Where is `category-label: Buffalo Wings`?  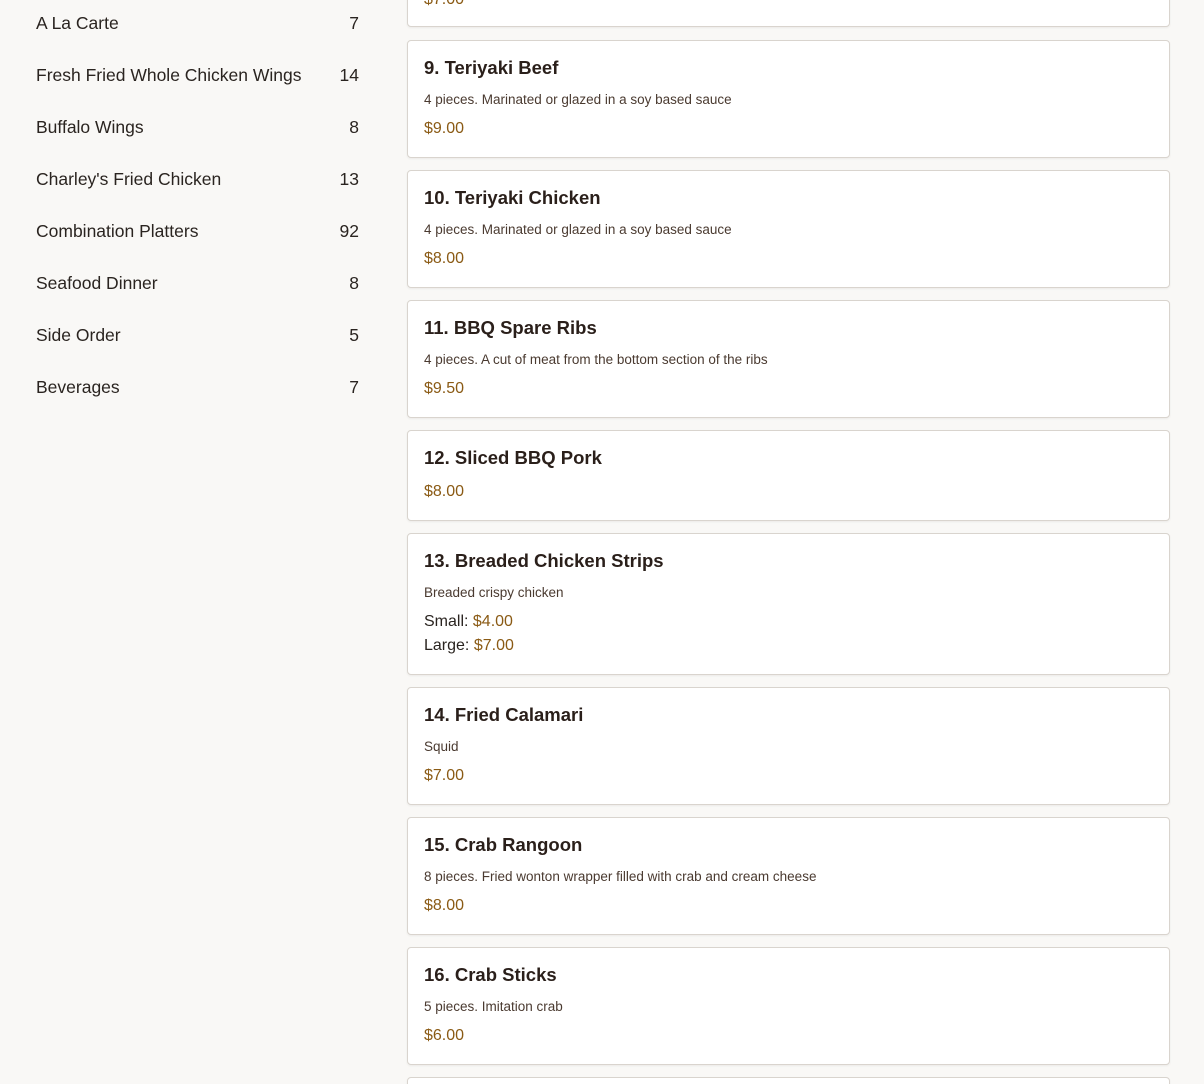
category-label: Buffalo Wings is located at coordinates (90, 126).